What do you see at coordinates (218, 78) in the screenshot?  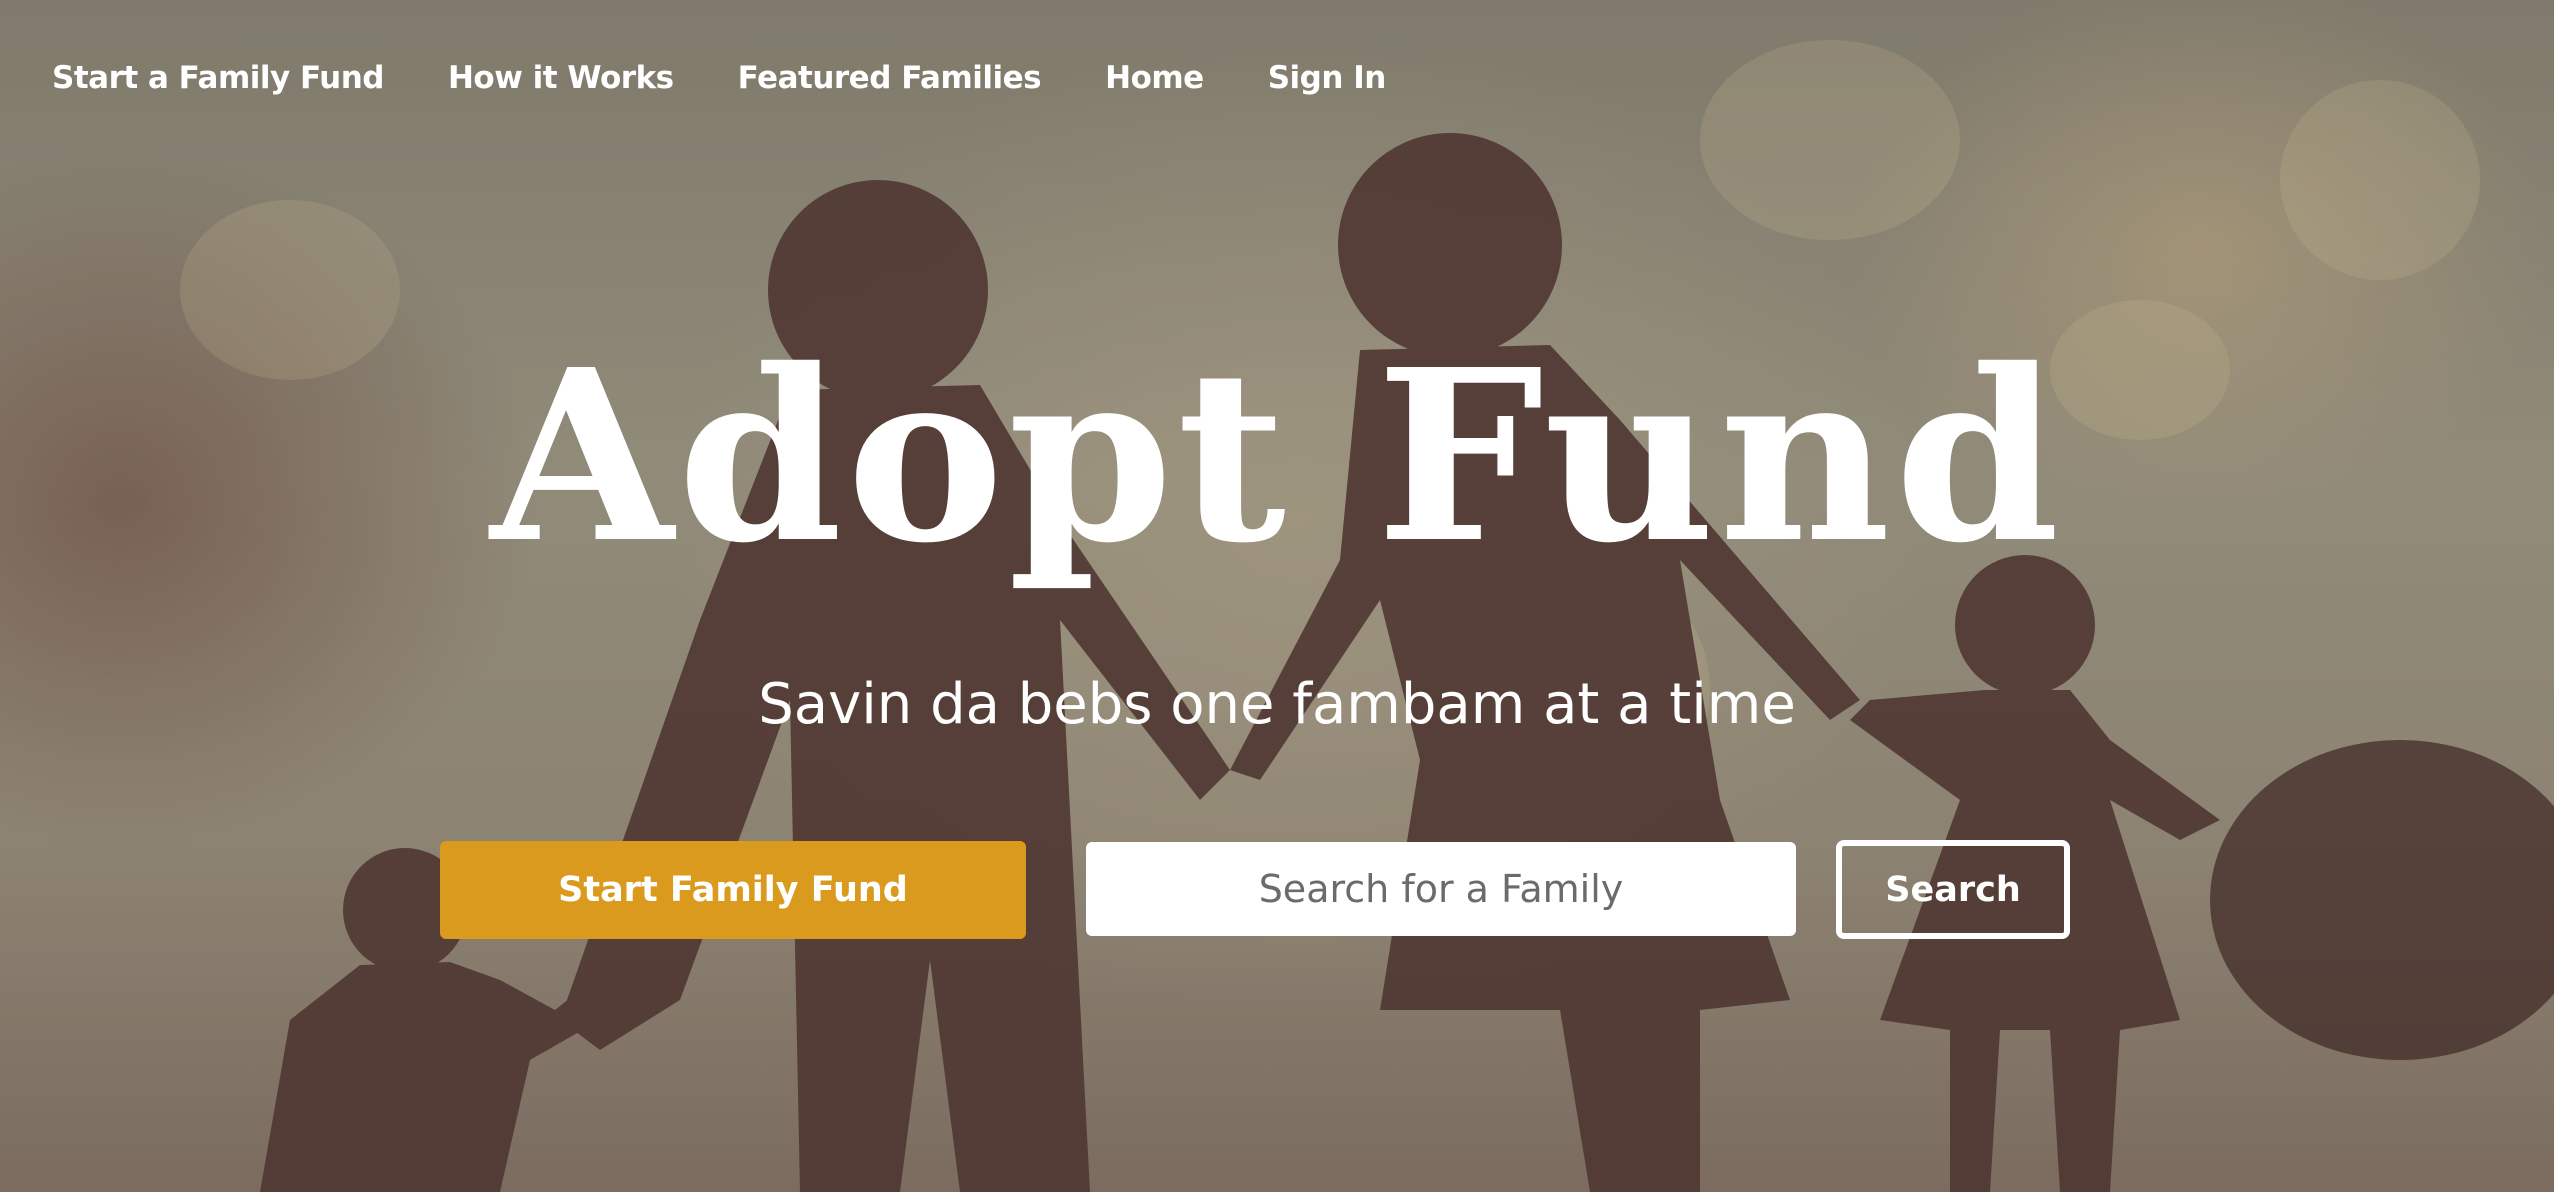 I see `nav-start-family-fund: Start a Family Fund` at bounding box center [218, 78].